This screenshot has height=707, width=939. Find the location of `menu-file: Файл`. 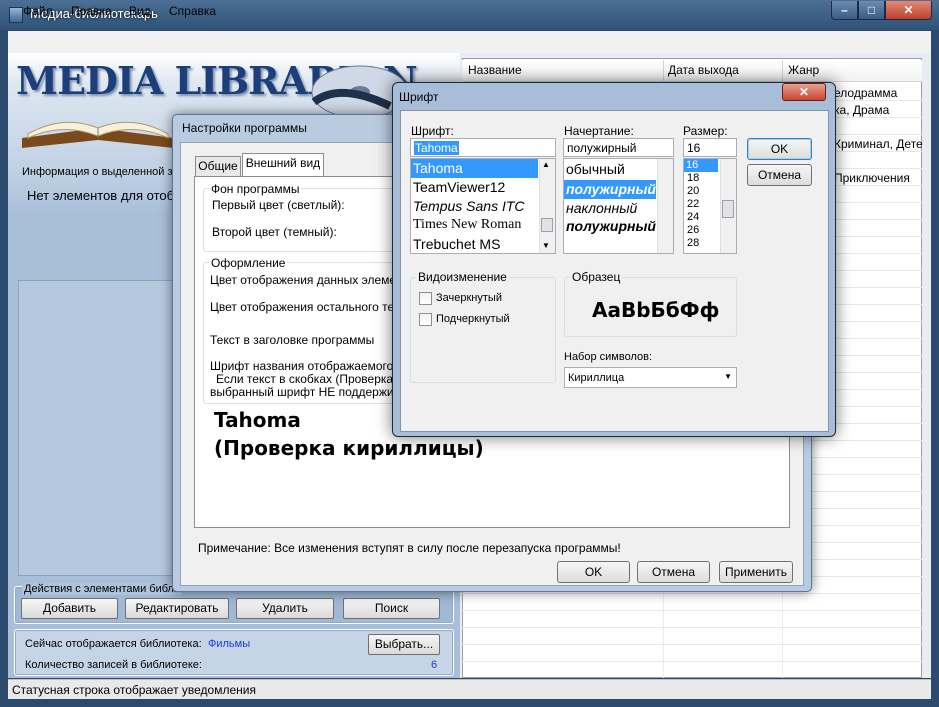

menu-file: Файл is located at coordinates (38, 11).